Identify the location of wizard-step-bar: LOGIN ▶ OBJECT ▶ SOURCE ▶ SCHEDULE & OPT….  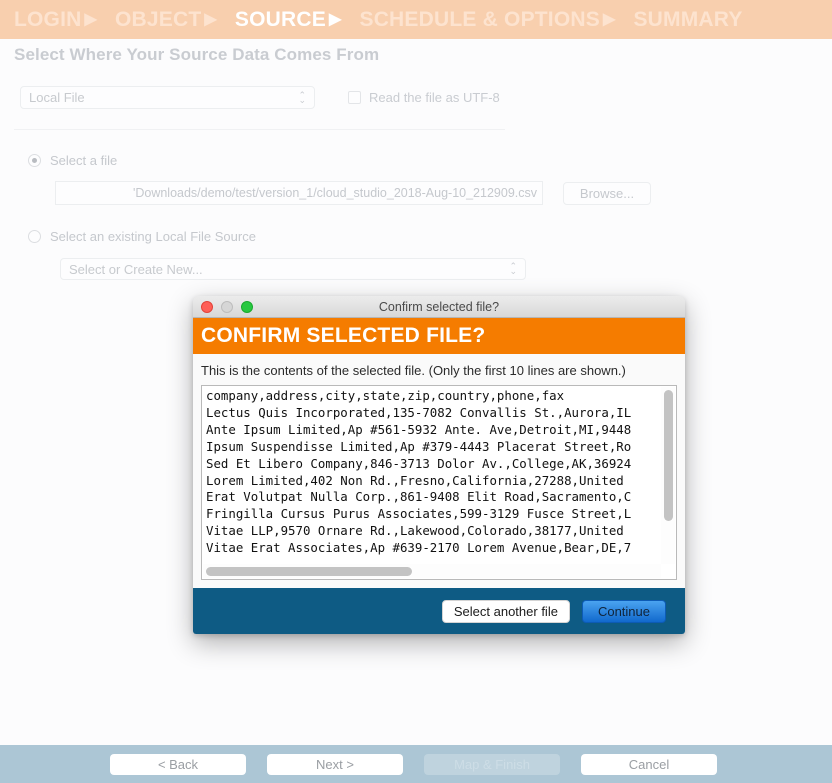
(416, 19).